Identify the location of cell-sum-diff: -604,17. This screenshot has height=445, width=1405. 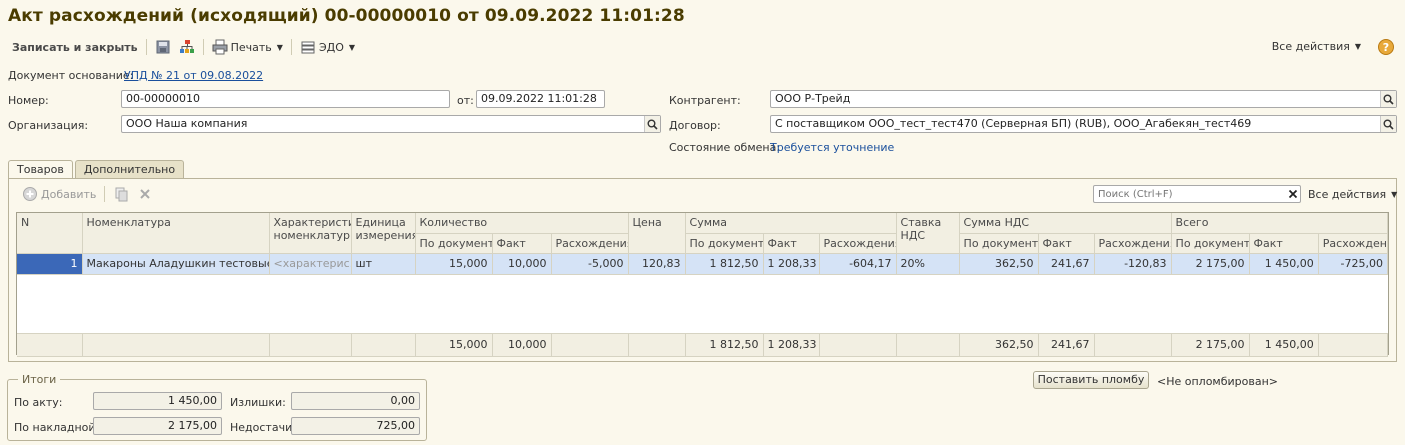
(858, 264).